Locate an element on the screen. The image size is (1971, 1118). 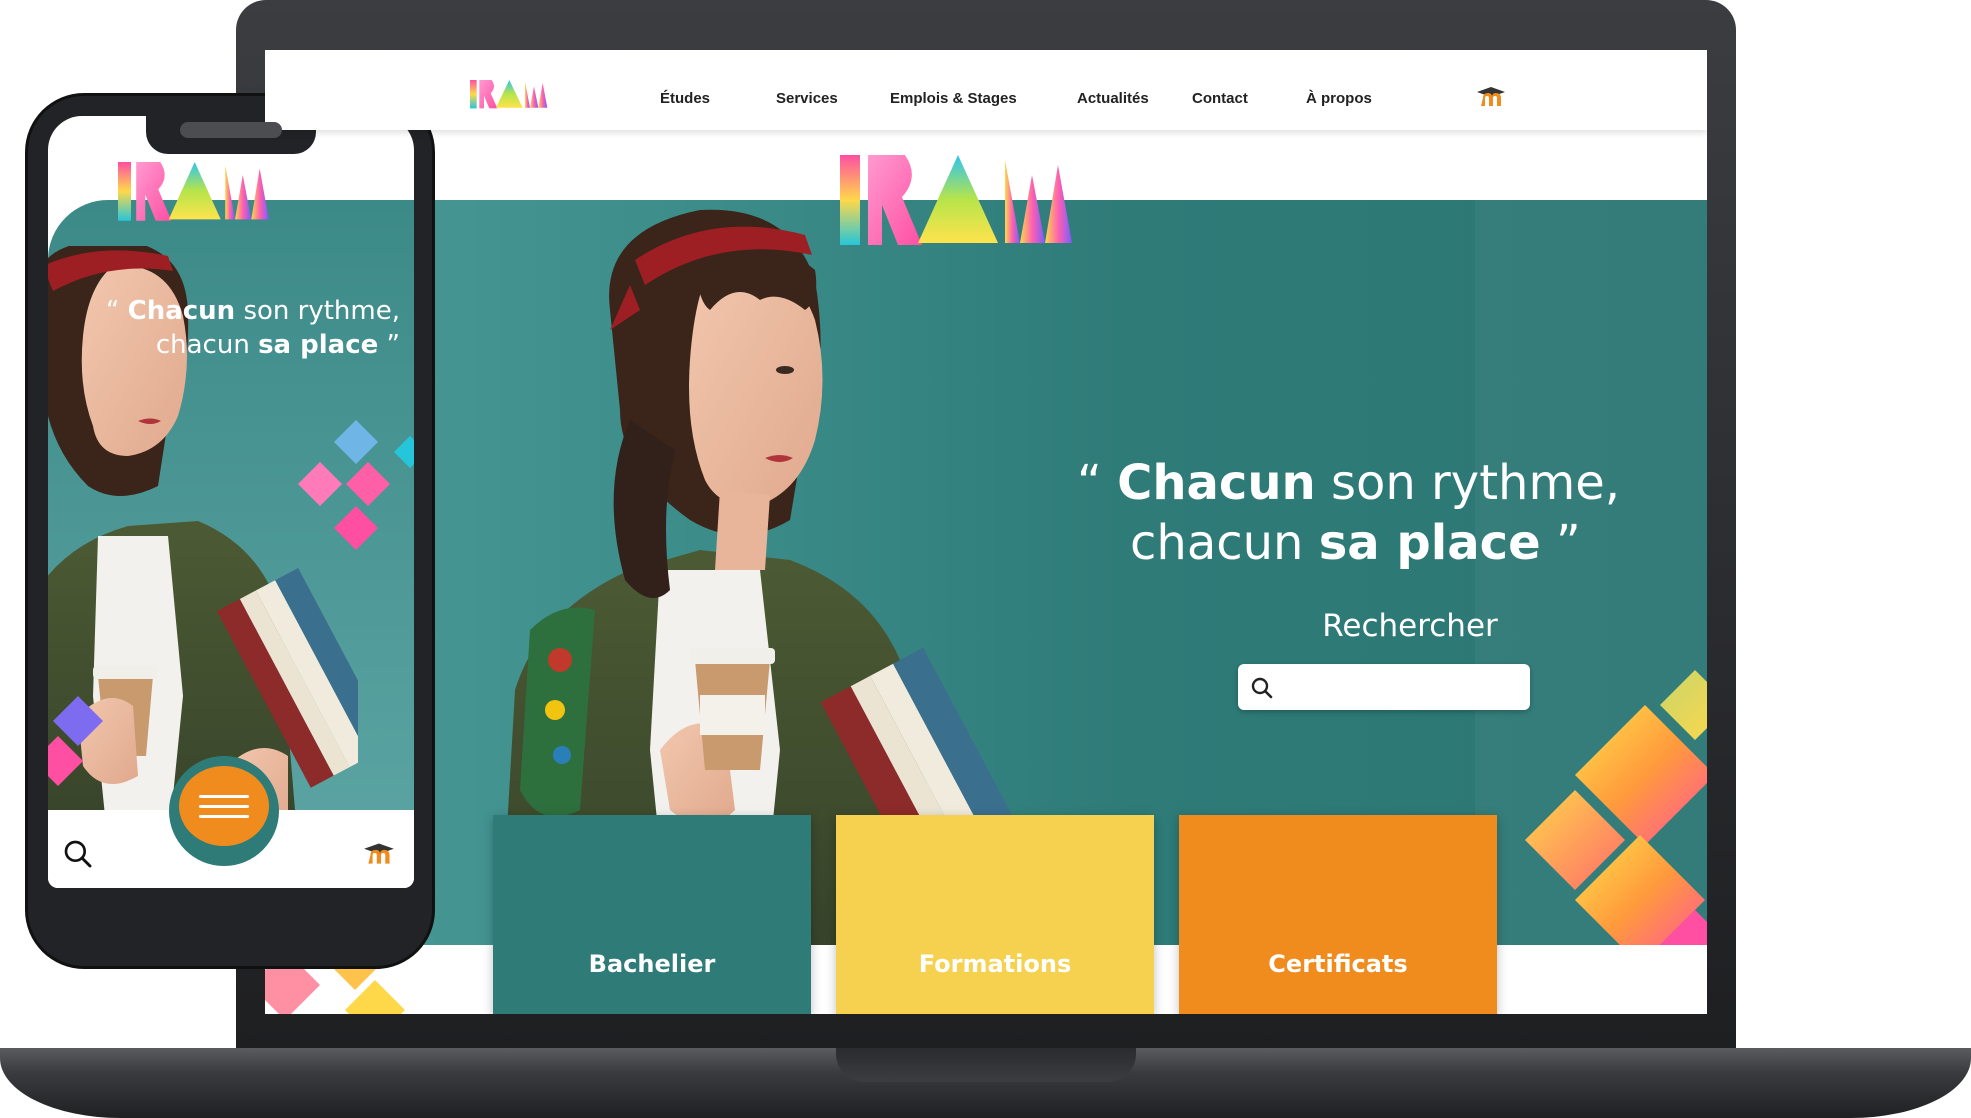
mobile-quote-chacun-2: chacun is located at coordinates (202, 345).